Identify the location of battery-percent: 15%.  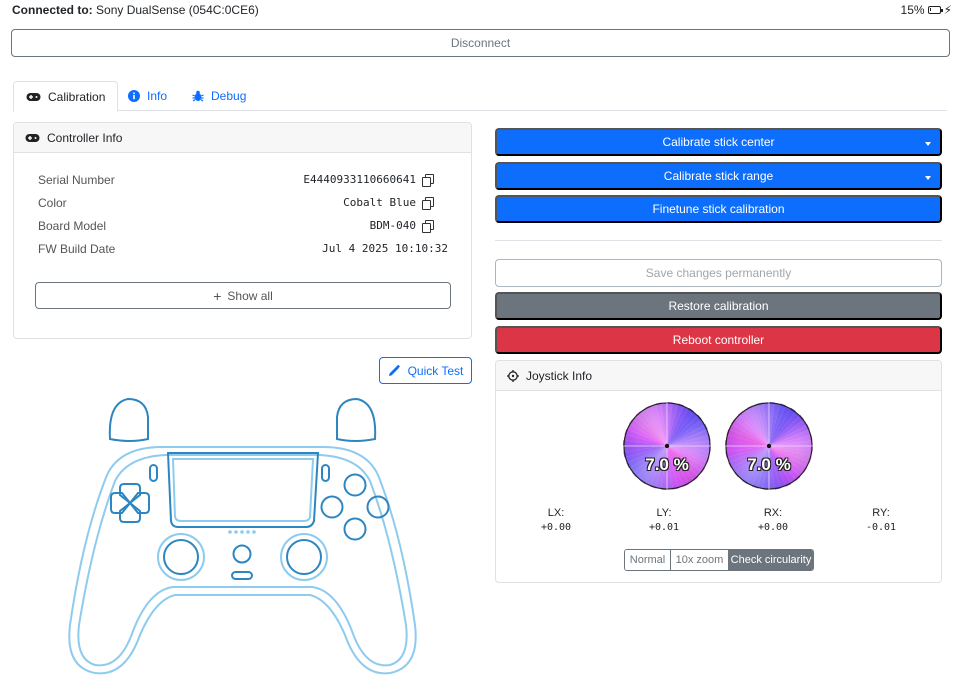
(912, 10).